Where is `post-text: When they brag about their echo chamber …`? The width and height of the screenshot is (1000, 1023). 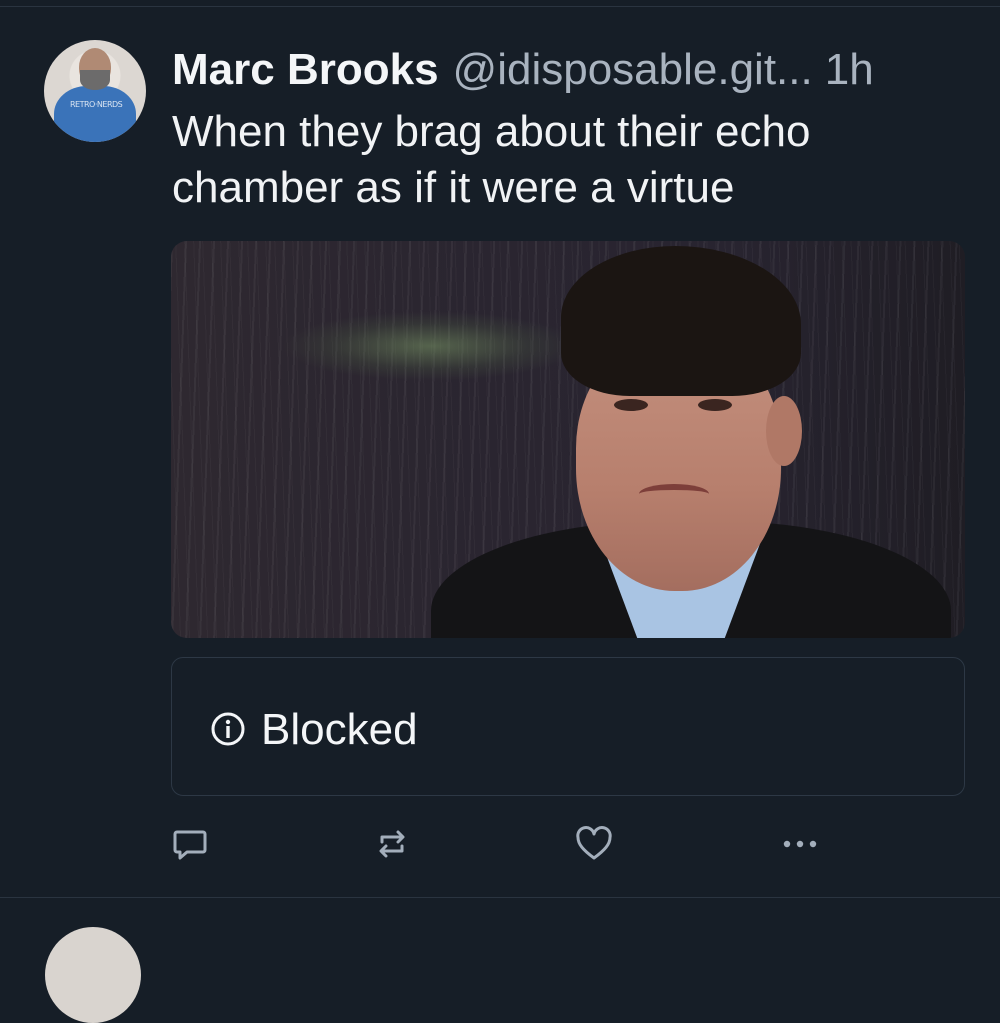
post-text: When they brag about their echo chamber … is located at coordinates (491, 159).